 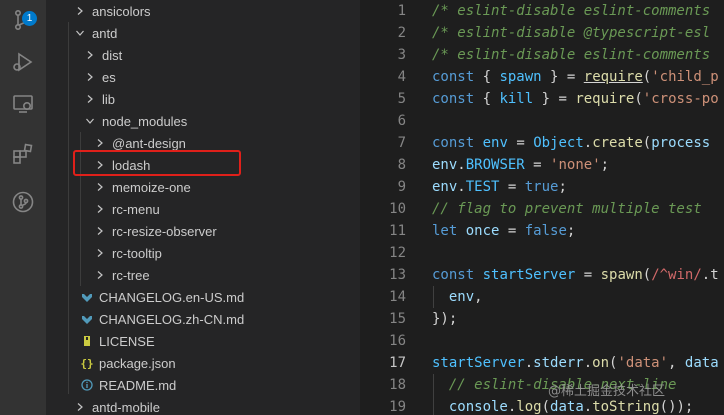 What do you see at coordinates (203, 33) in the screenshot?
I see `tree-item-antd: antd` at bounding box center [203, 33].